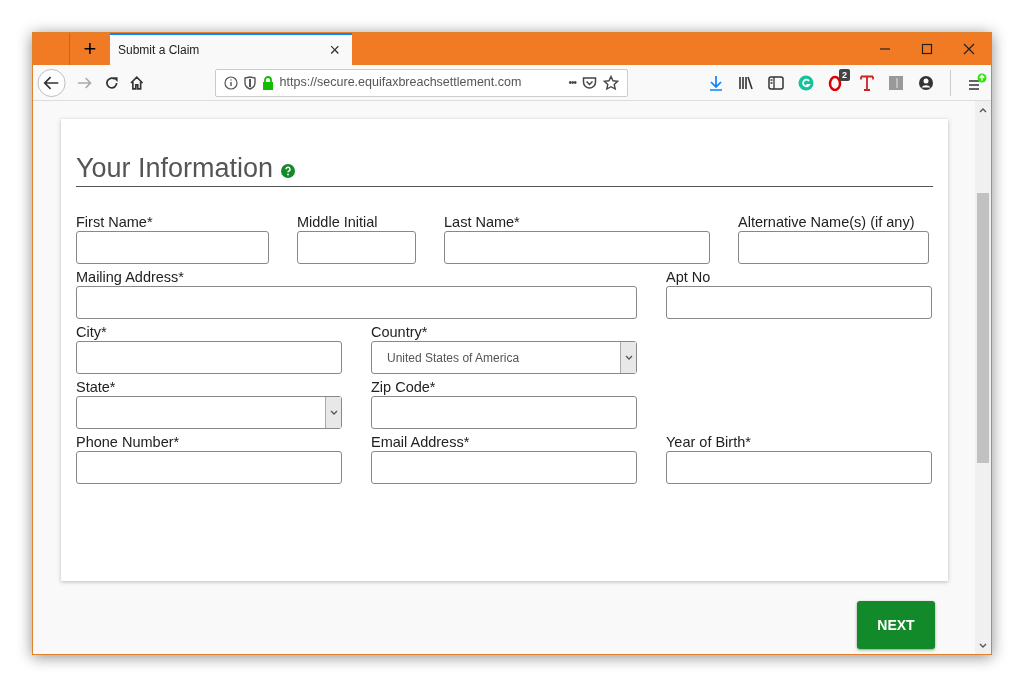 This screenshot has width=1024, height=687. What do you see at coordinates (137, 82) in the screenshot?
I see `home-icon` at bounding box center [137, 82].